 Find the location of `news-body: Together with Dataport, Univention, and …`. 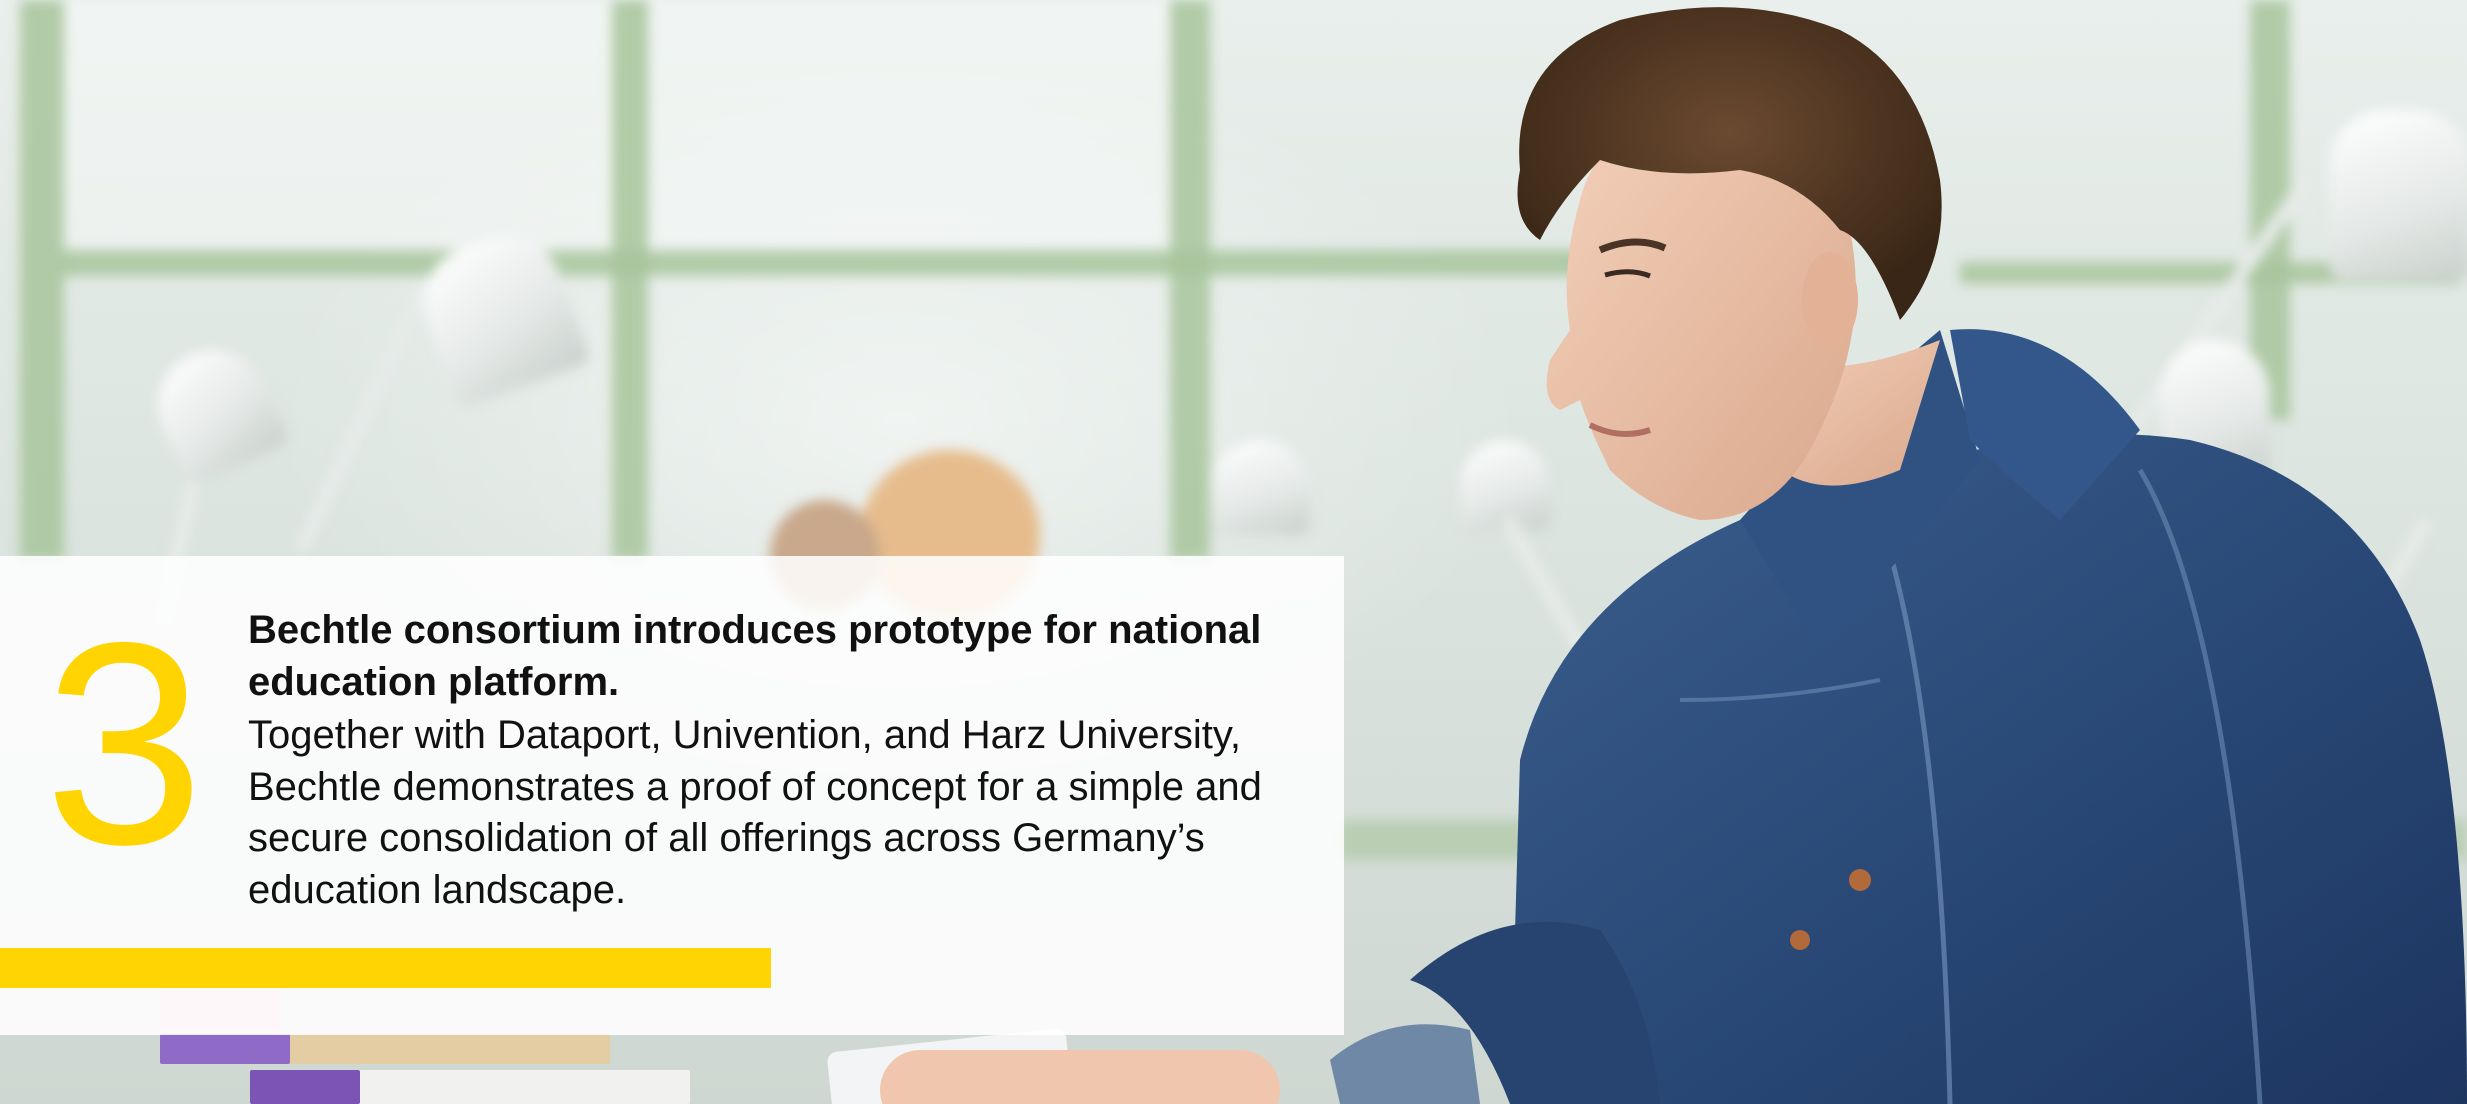

news-body: Together with Dataport, Univention, and … is located at coordinates (755, 812).